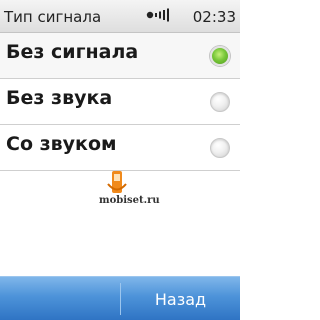 This screenshot has height=320, width=320. I want to click on watermark: mobiset.ru, so click(139, 193).